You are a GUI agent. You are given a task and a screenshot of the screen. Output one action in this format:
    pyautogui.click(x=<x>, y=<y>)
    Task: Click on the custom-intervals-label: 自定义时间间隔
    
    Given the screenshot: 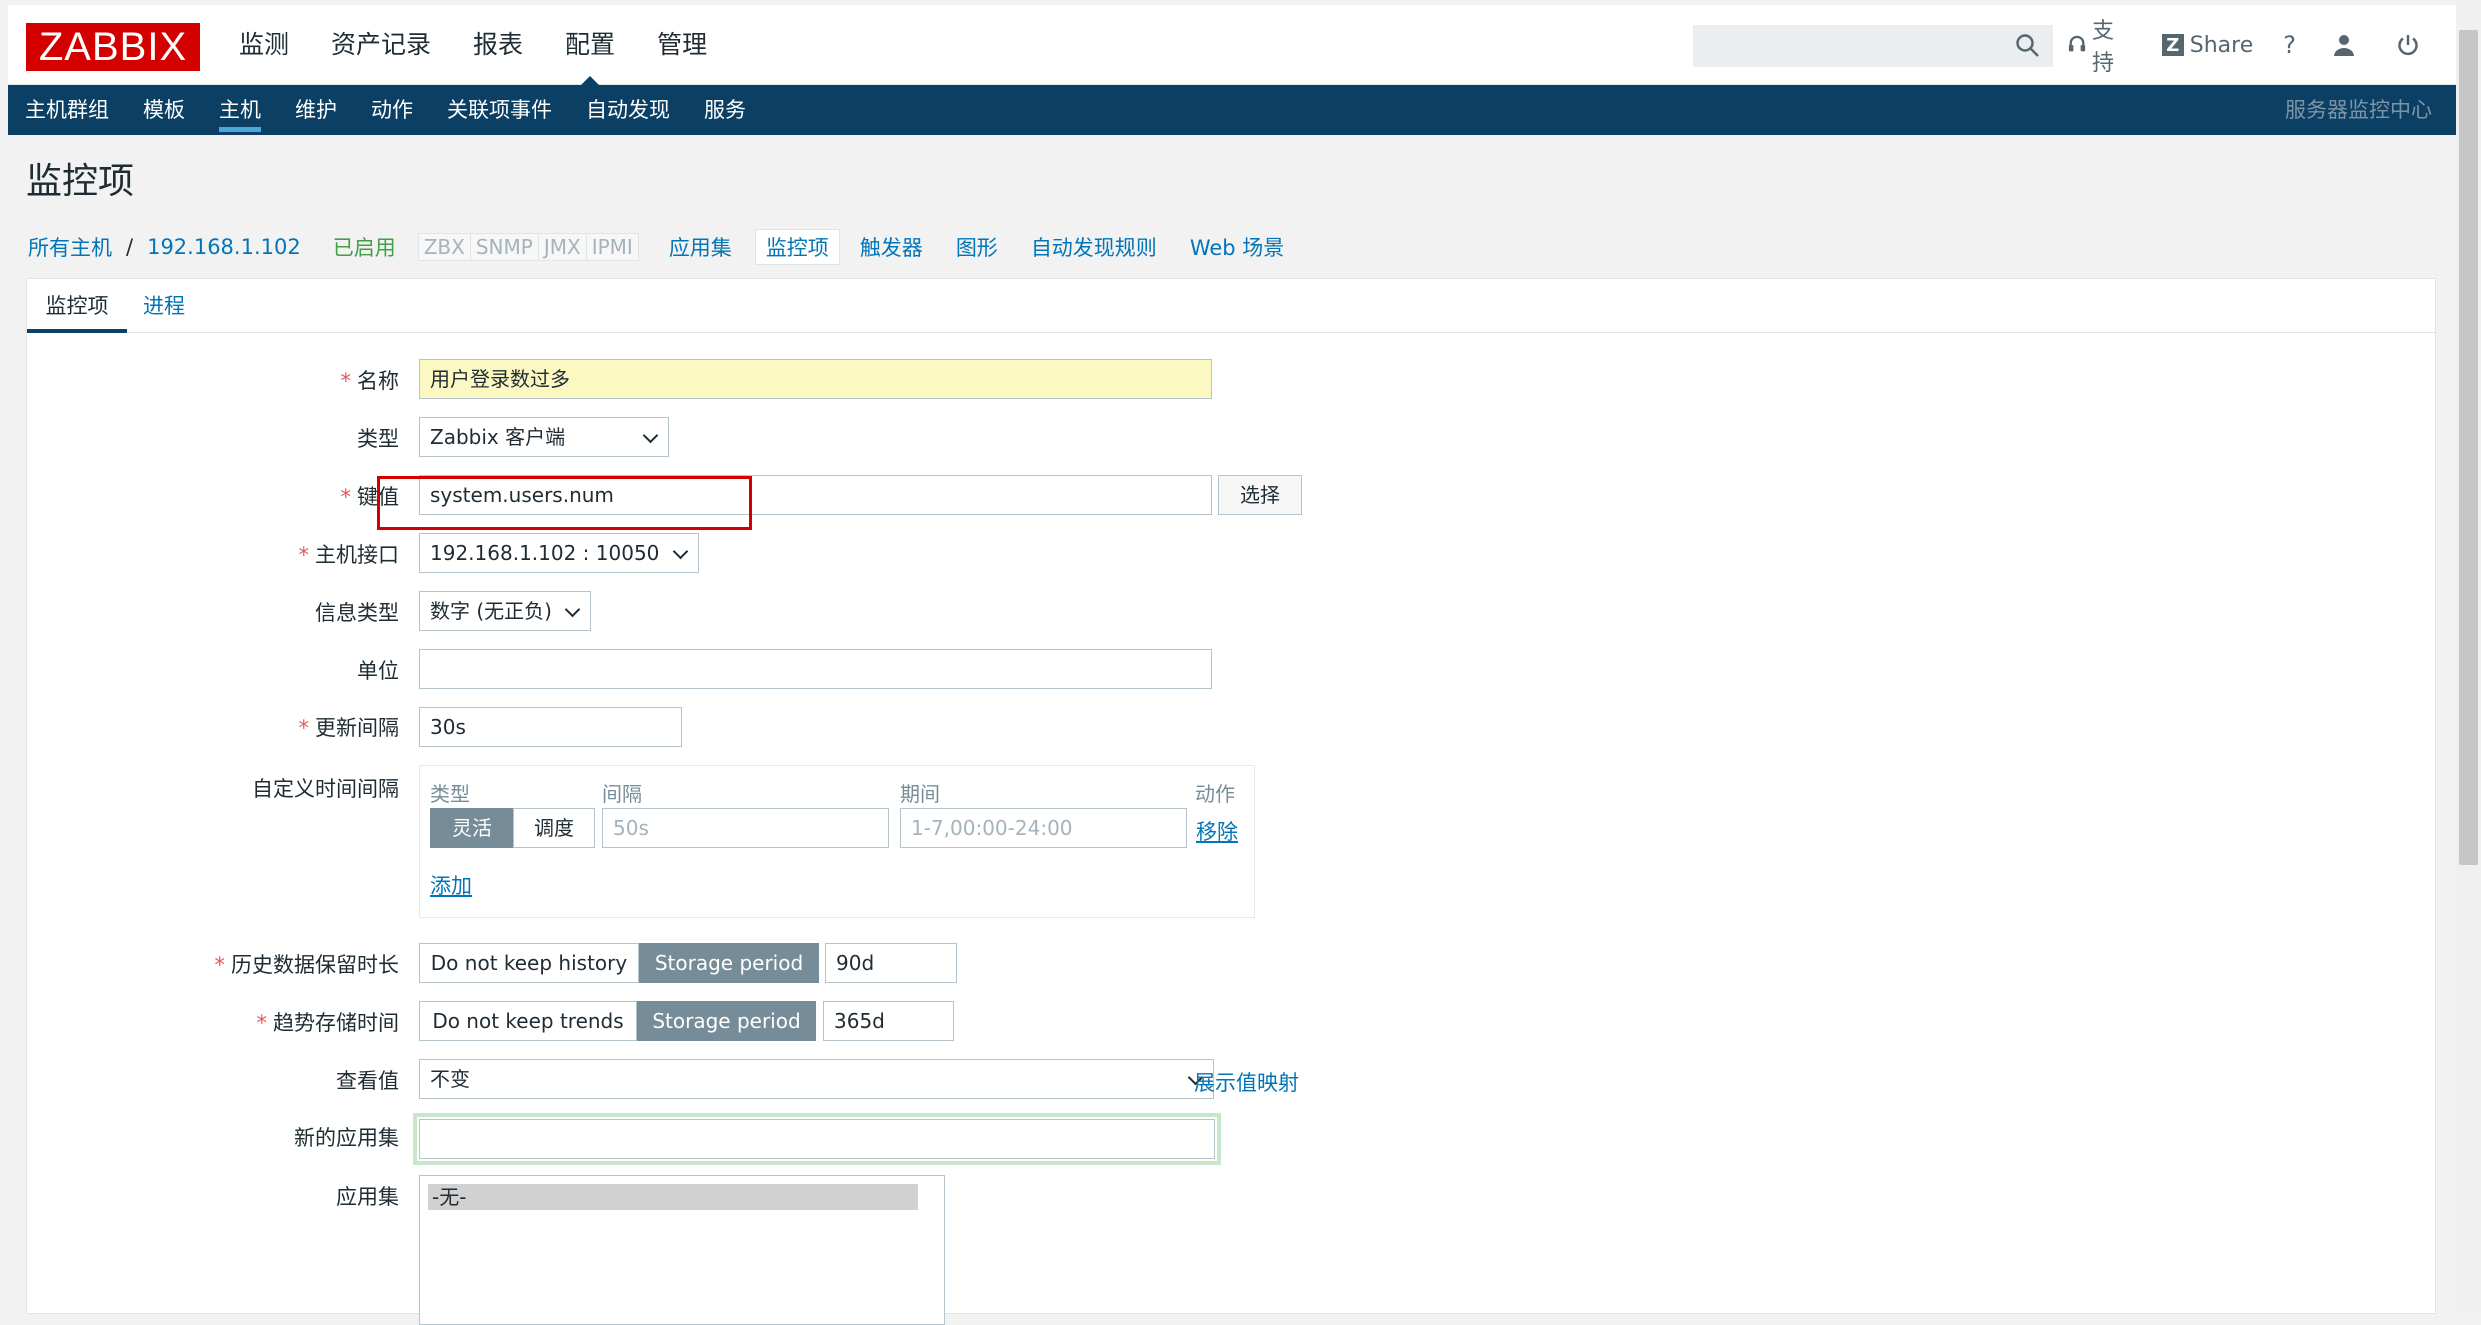 What is the action you would take?
    pyautogui.click(x=325, y=789)
    